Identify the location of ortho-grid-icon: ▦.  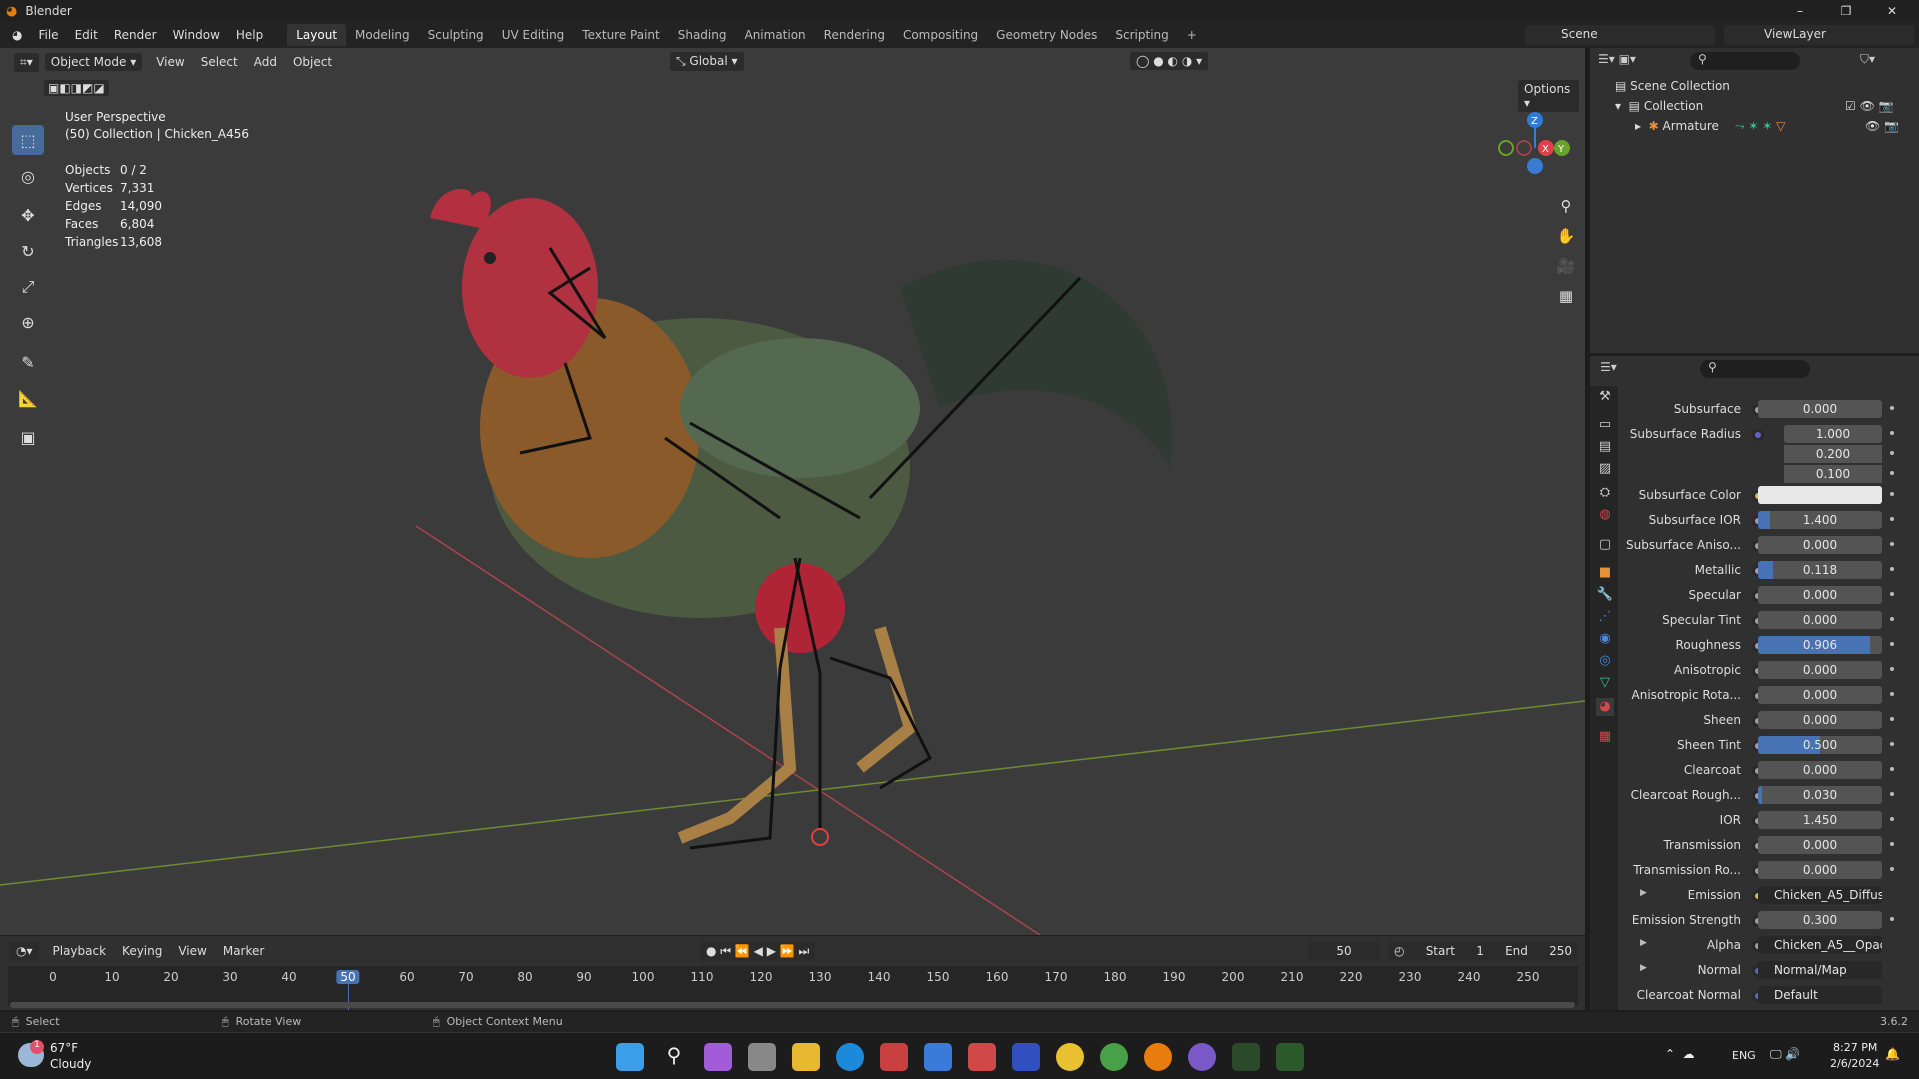
(1566, 296).